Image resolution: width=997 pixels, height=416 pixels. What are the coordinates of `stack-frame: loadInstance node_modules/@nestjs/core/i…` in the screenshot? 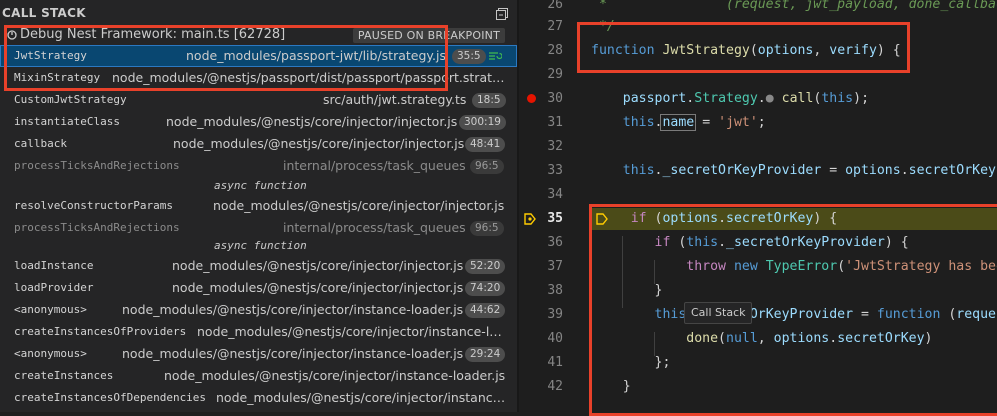 It's located at (258, 266).